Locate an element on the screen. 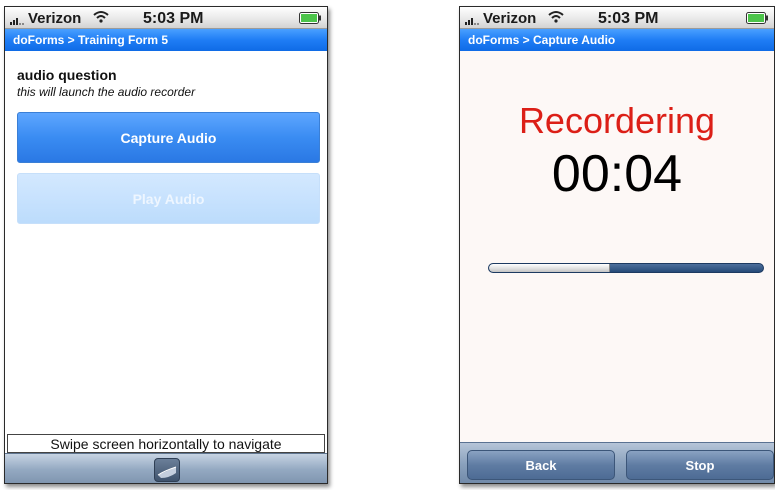  recording-status: Recordering is located at coordinates (617, 120).